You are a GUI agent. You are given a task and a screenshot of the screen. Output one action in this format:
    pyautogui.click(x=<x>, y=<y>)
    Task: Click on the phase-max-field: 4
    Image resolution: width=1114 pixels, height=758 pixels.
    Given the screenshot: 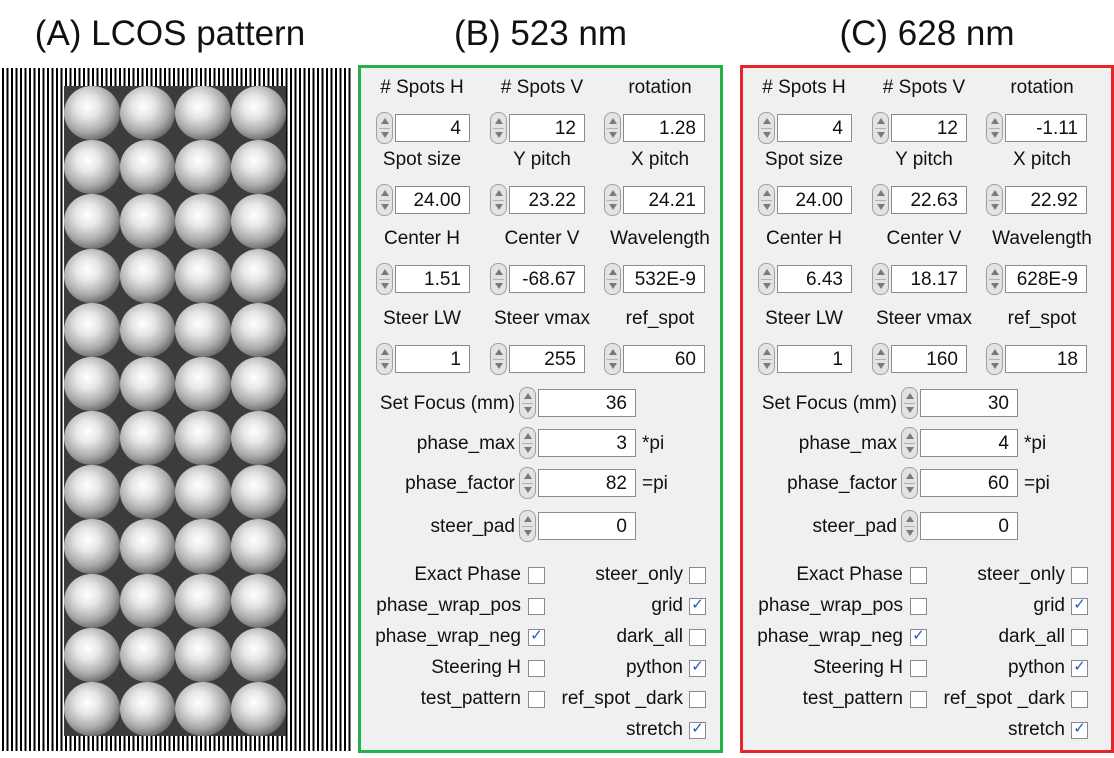 What is the action you would take?
    pyautogui.click(x=969, y=443)
    